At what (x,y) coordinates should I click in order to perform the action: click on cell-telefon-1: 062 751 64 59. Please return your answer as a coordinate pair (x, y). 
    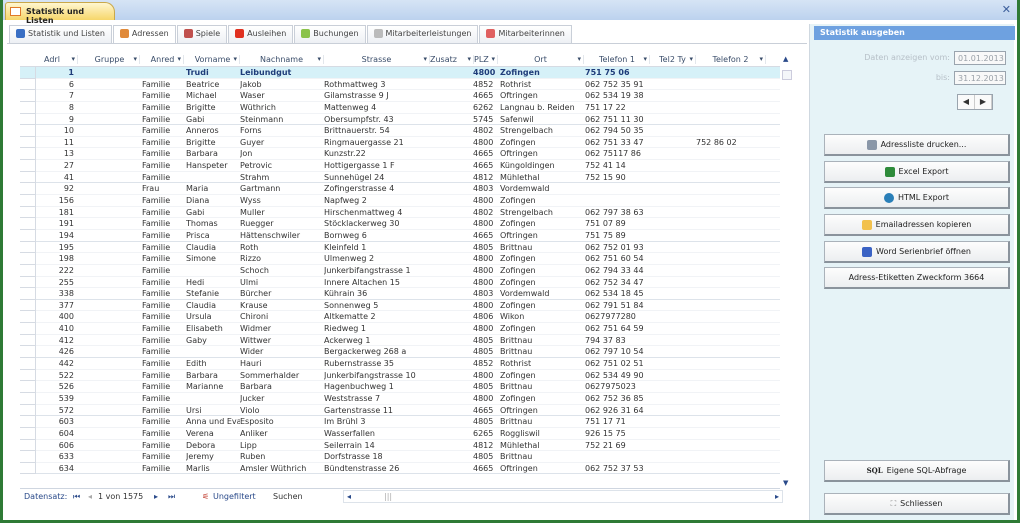
    Looking at the image, I should click on (617, 328).